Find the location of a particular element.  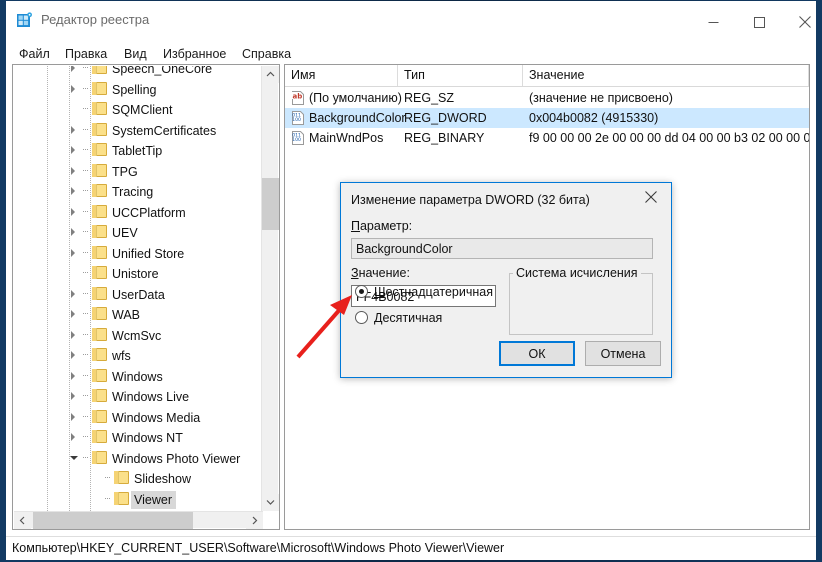

minimize-button is located at coordinates (713, 22).